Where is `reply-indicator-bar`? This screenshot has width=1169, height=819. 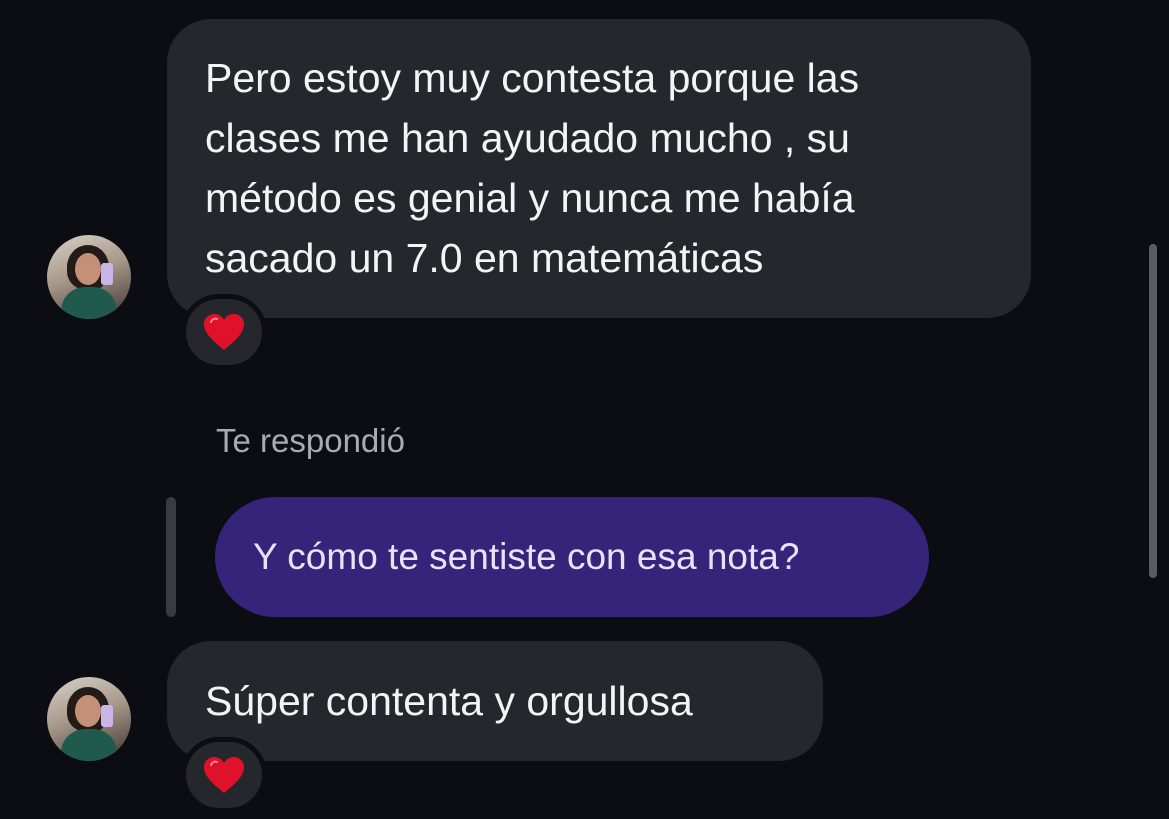 reply-indicator-bar is located at coordinates (171, 557).